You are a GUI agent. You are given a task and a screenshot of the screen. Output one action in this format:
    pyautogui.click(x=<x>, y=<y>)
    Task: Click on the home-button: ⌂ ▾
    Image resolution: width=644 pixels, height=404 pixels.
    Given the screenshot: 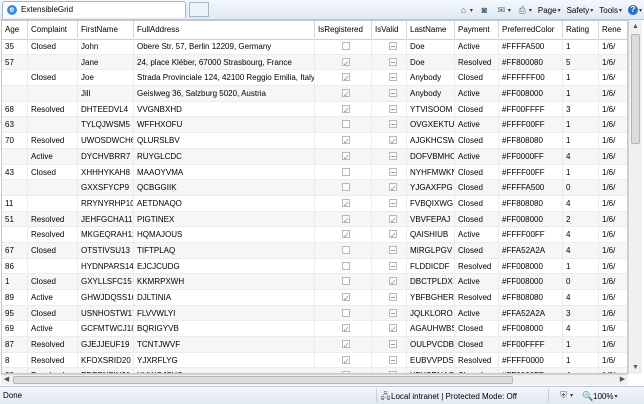 What is the action you would take?
    pyautogui.click(x=465, y=10)
    